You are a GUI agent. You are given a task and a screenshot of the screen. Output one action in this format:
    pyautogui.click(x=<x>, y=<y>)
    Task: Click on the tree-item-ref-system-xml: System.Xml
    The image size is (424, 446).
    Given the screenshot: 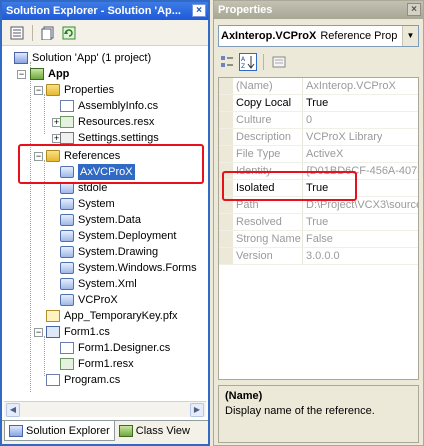 What is the action you would take?
    pyautogui.click(x=98, y=284)
    